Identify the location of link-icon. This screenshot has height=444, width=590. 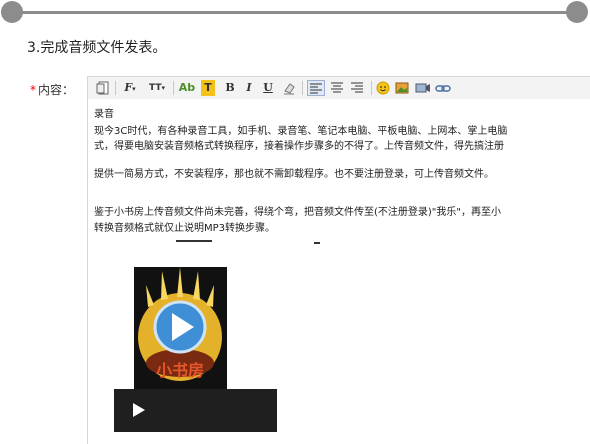
(443, 88).